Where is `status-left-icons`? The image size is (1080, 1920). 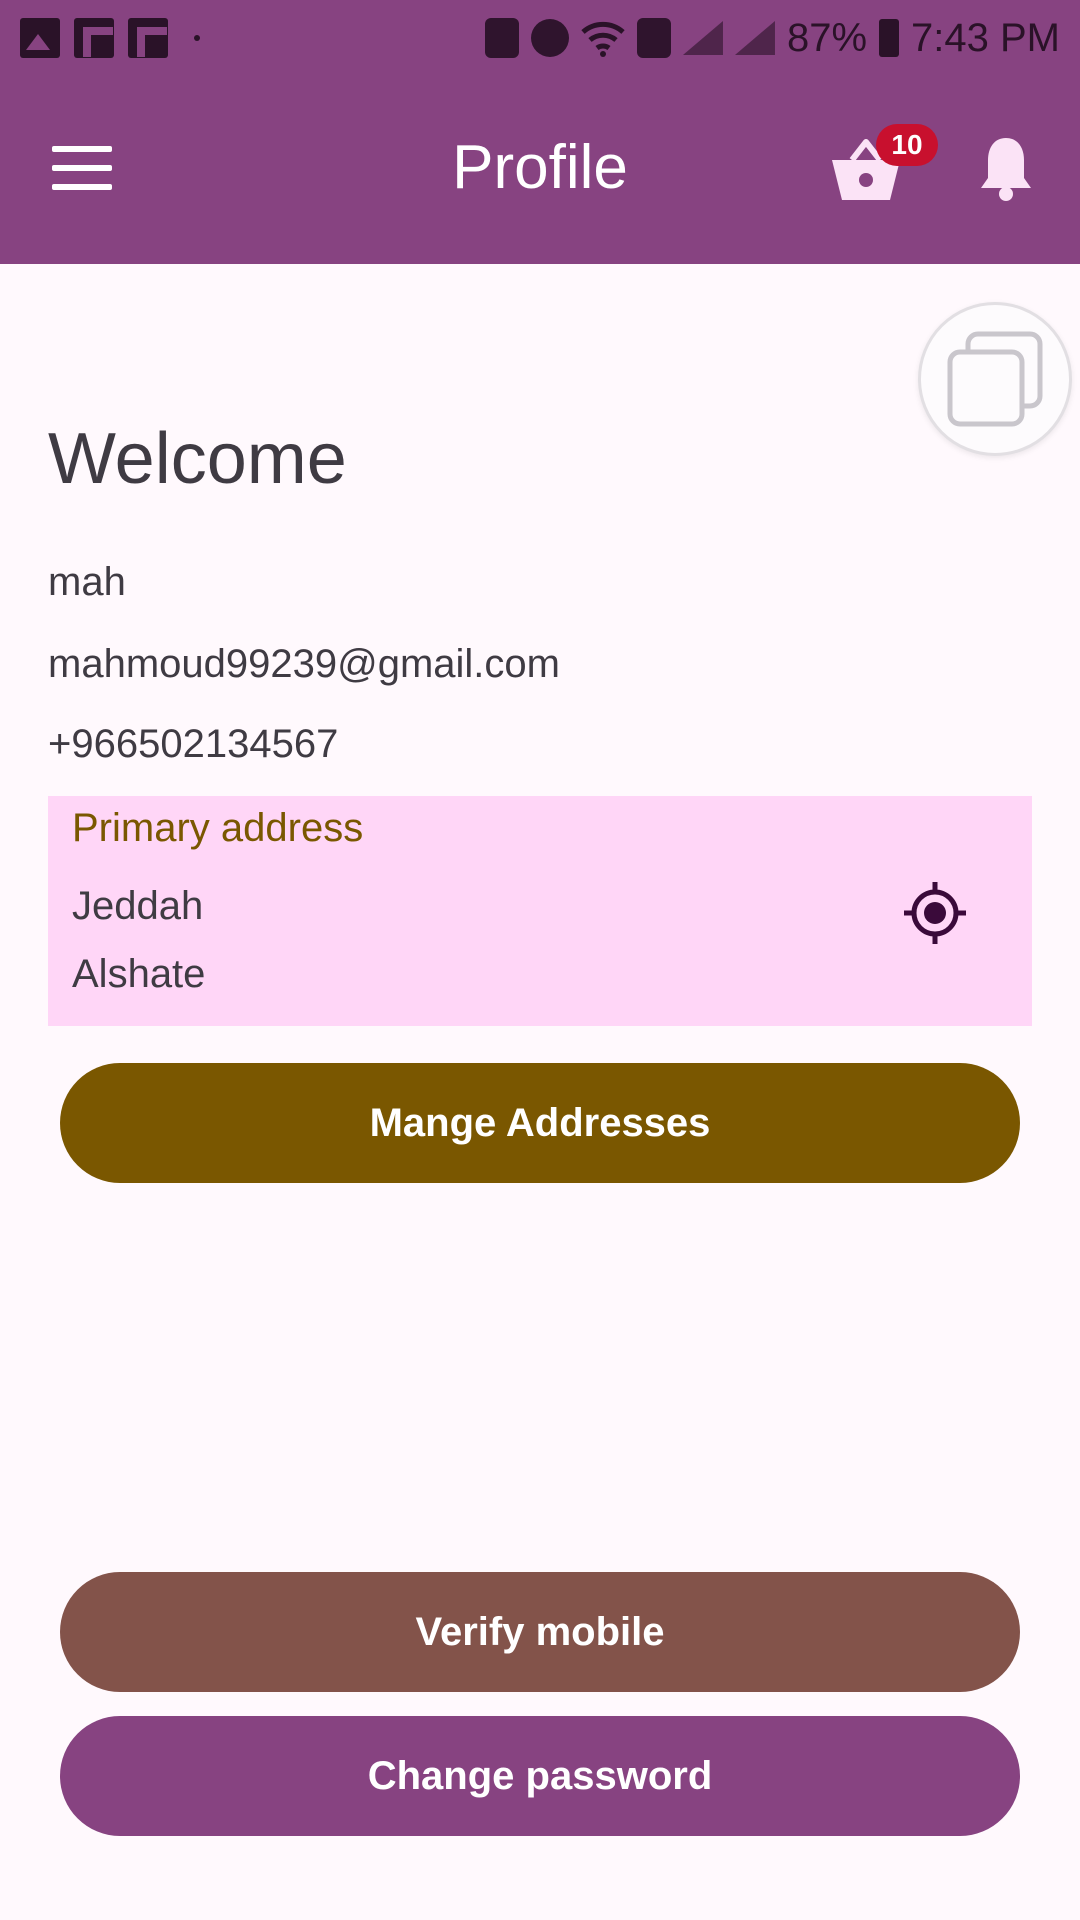 status-left-icons is located at coordinates (110, 38).